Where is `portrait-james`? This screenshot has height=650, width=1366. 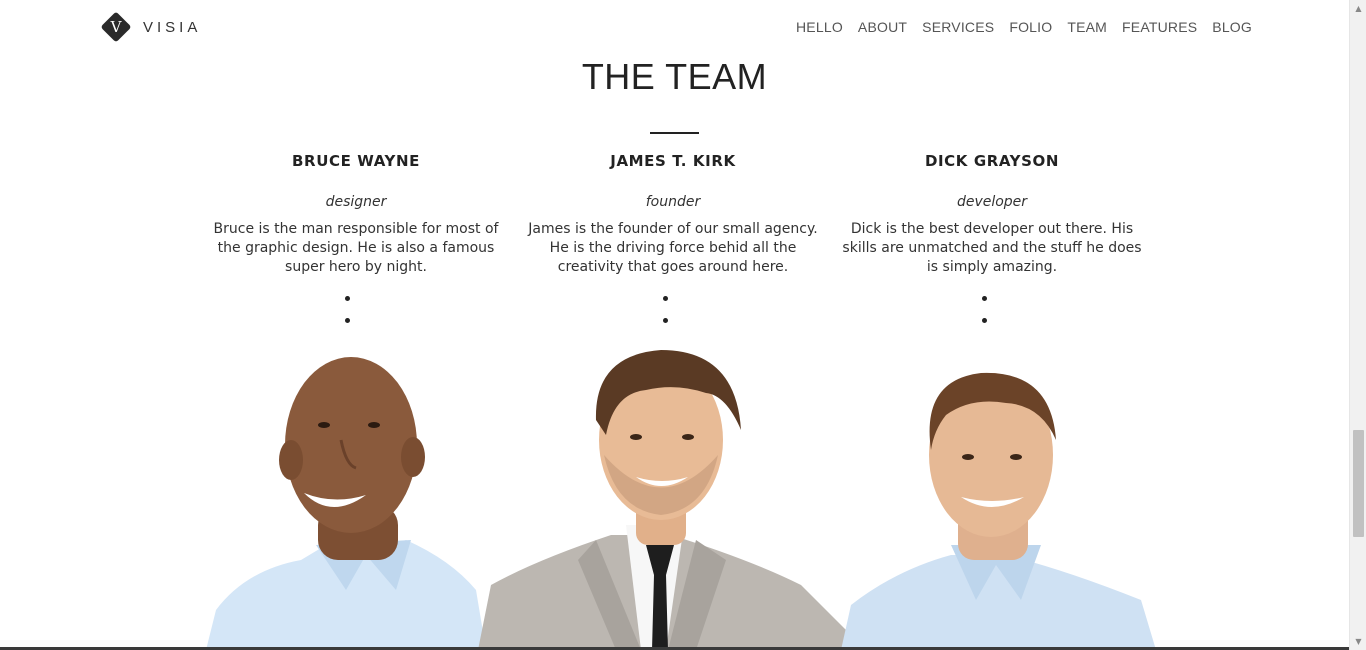
portrait-james is located at coordinates (672, 500).